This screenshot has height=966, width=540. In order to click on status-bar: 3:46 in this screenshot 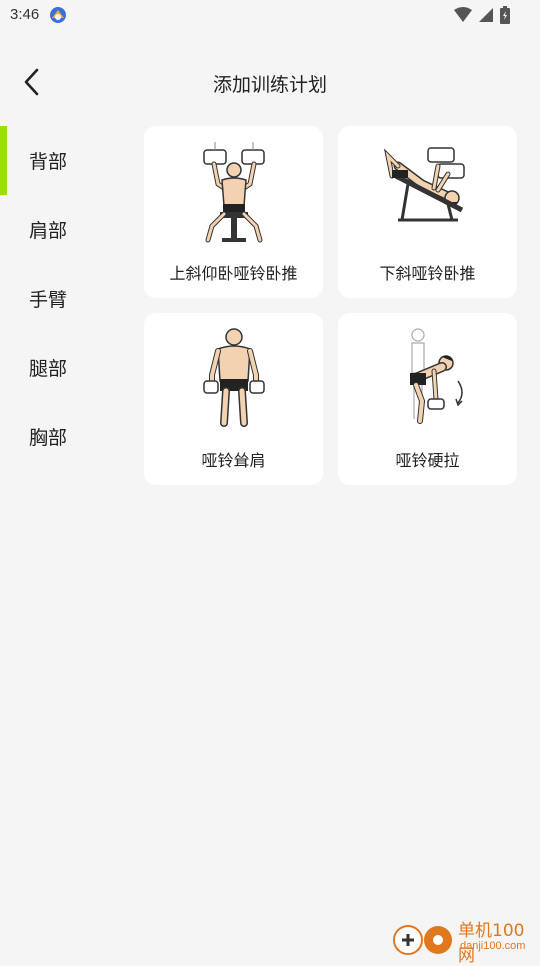, I will do `click(270, 16)`.